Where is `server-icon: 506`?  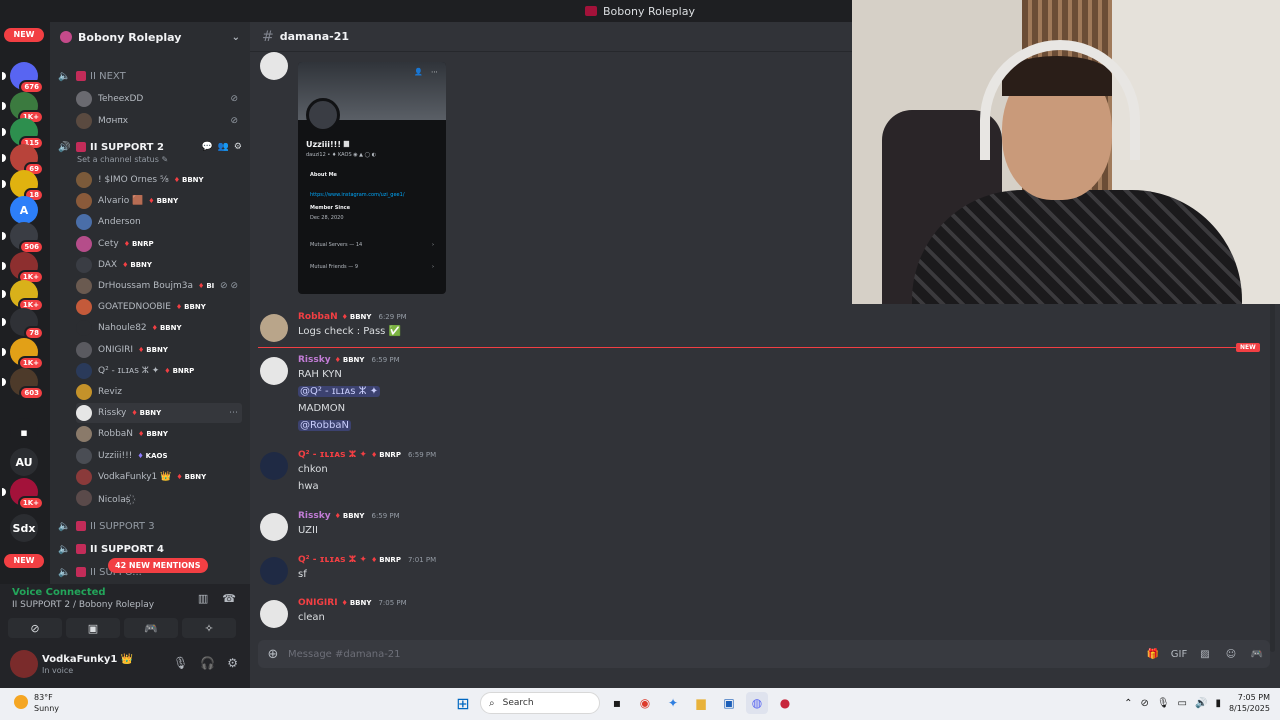
server-icon: 506 is located at coordinates (23, 238).